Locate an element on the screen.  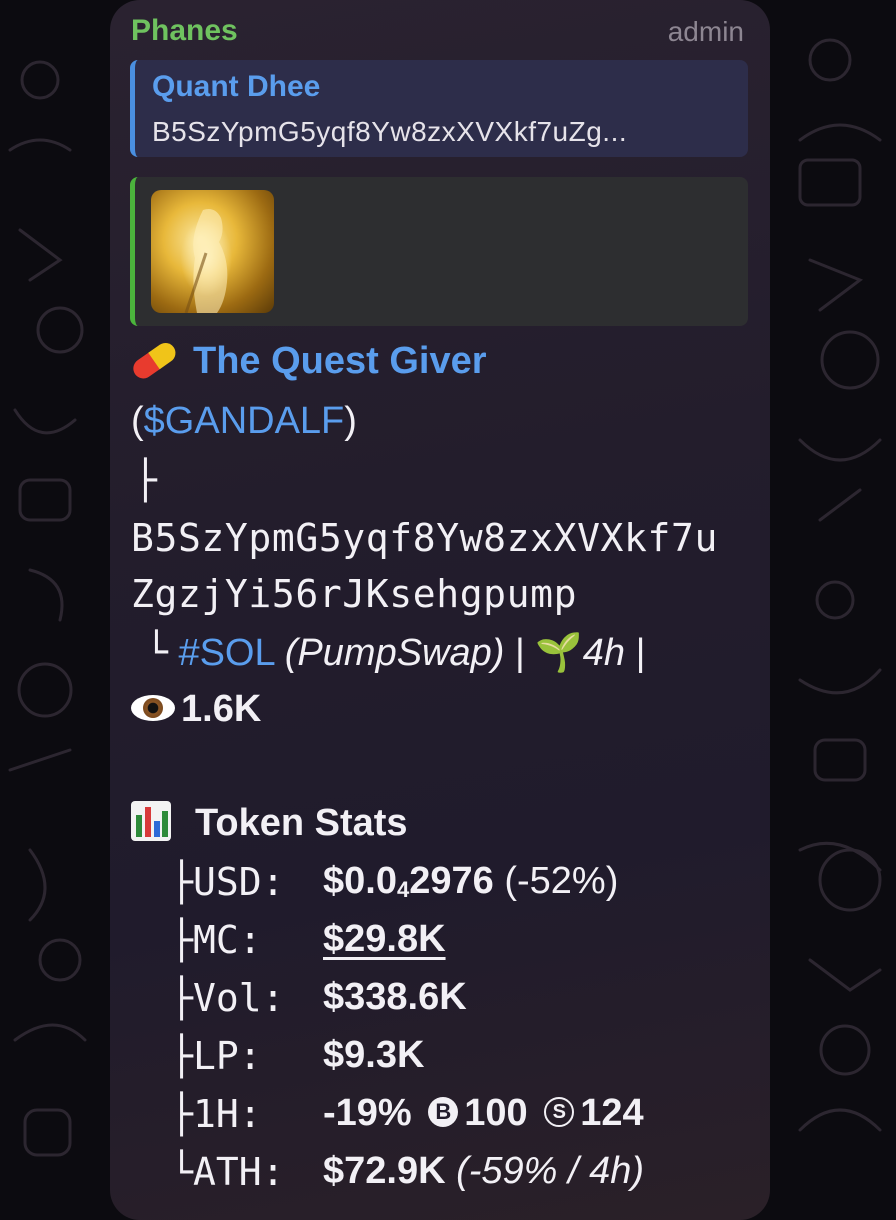
stat-value-1h: -19% B 100 S 124 is located at coordinates (483, 1113).